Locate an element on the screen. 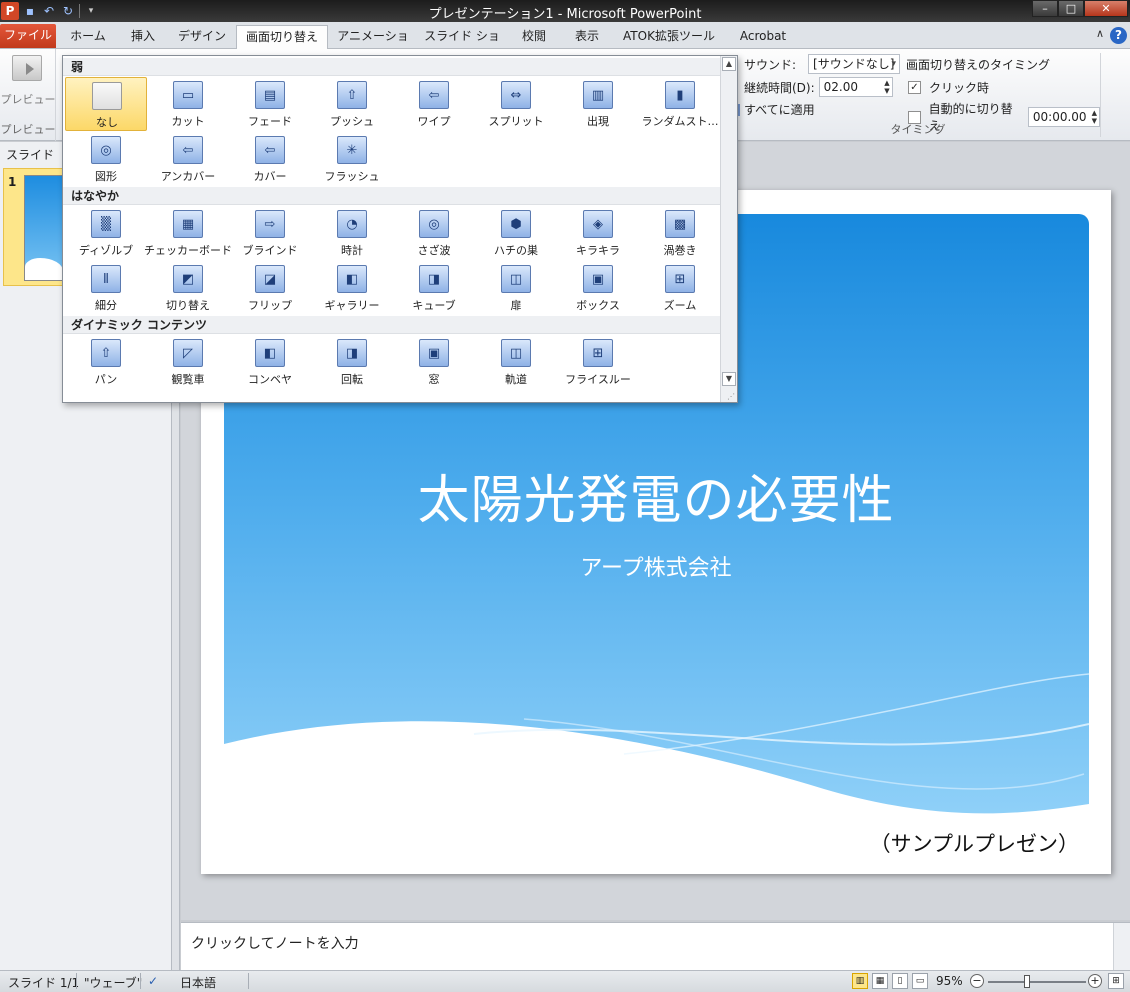  transition-option-label: パン is located at coordinates (106, 379).